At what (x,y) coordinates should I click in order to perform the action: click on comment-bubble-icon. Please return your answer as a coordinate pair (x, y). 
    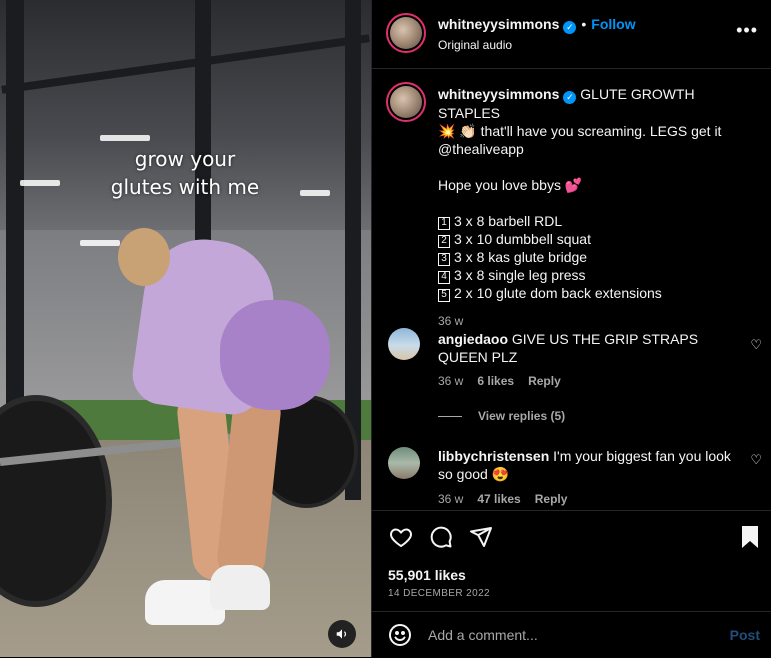
    Looking at the image, I should click on (441, 537).